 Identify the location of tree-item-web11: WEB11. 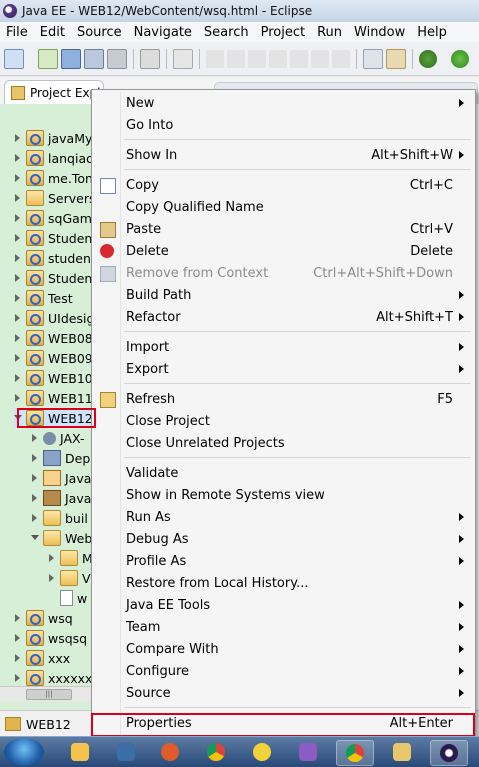
(53, 398).